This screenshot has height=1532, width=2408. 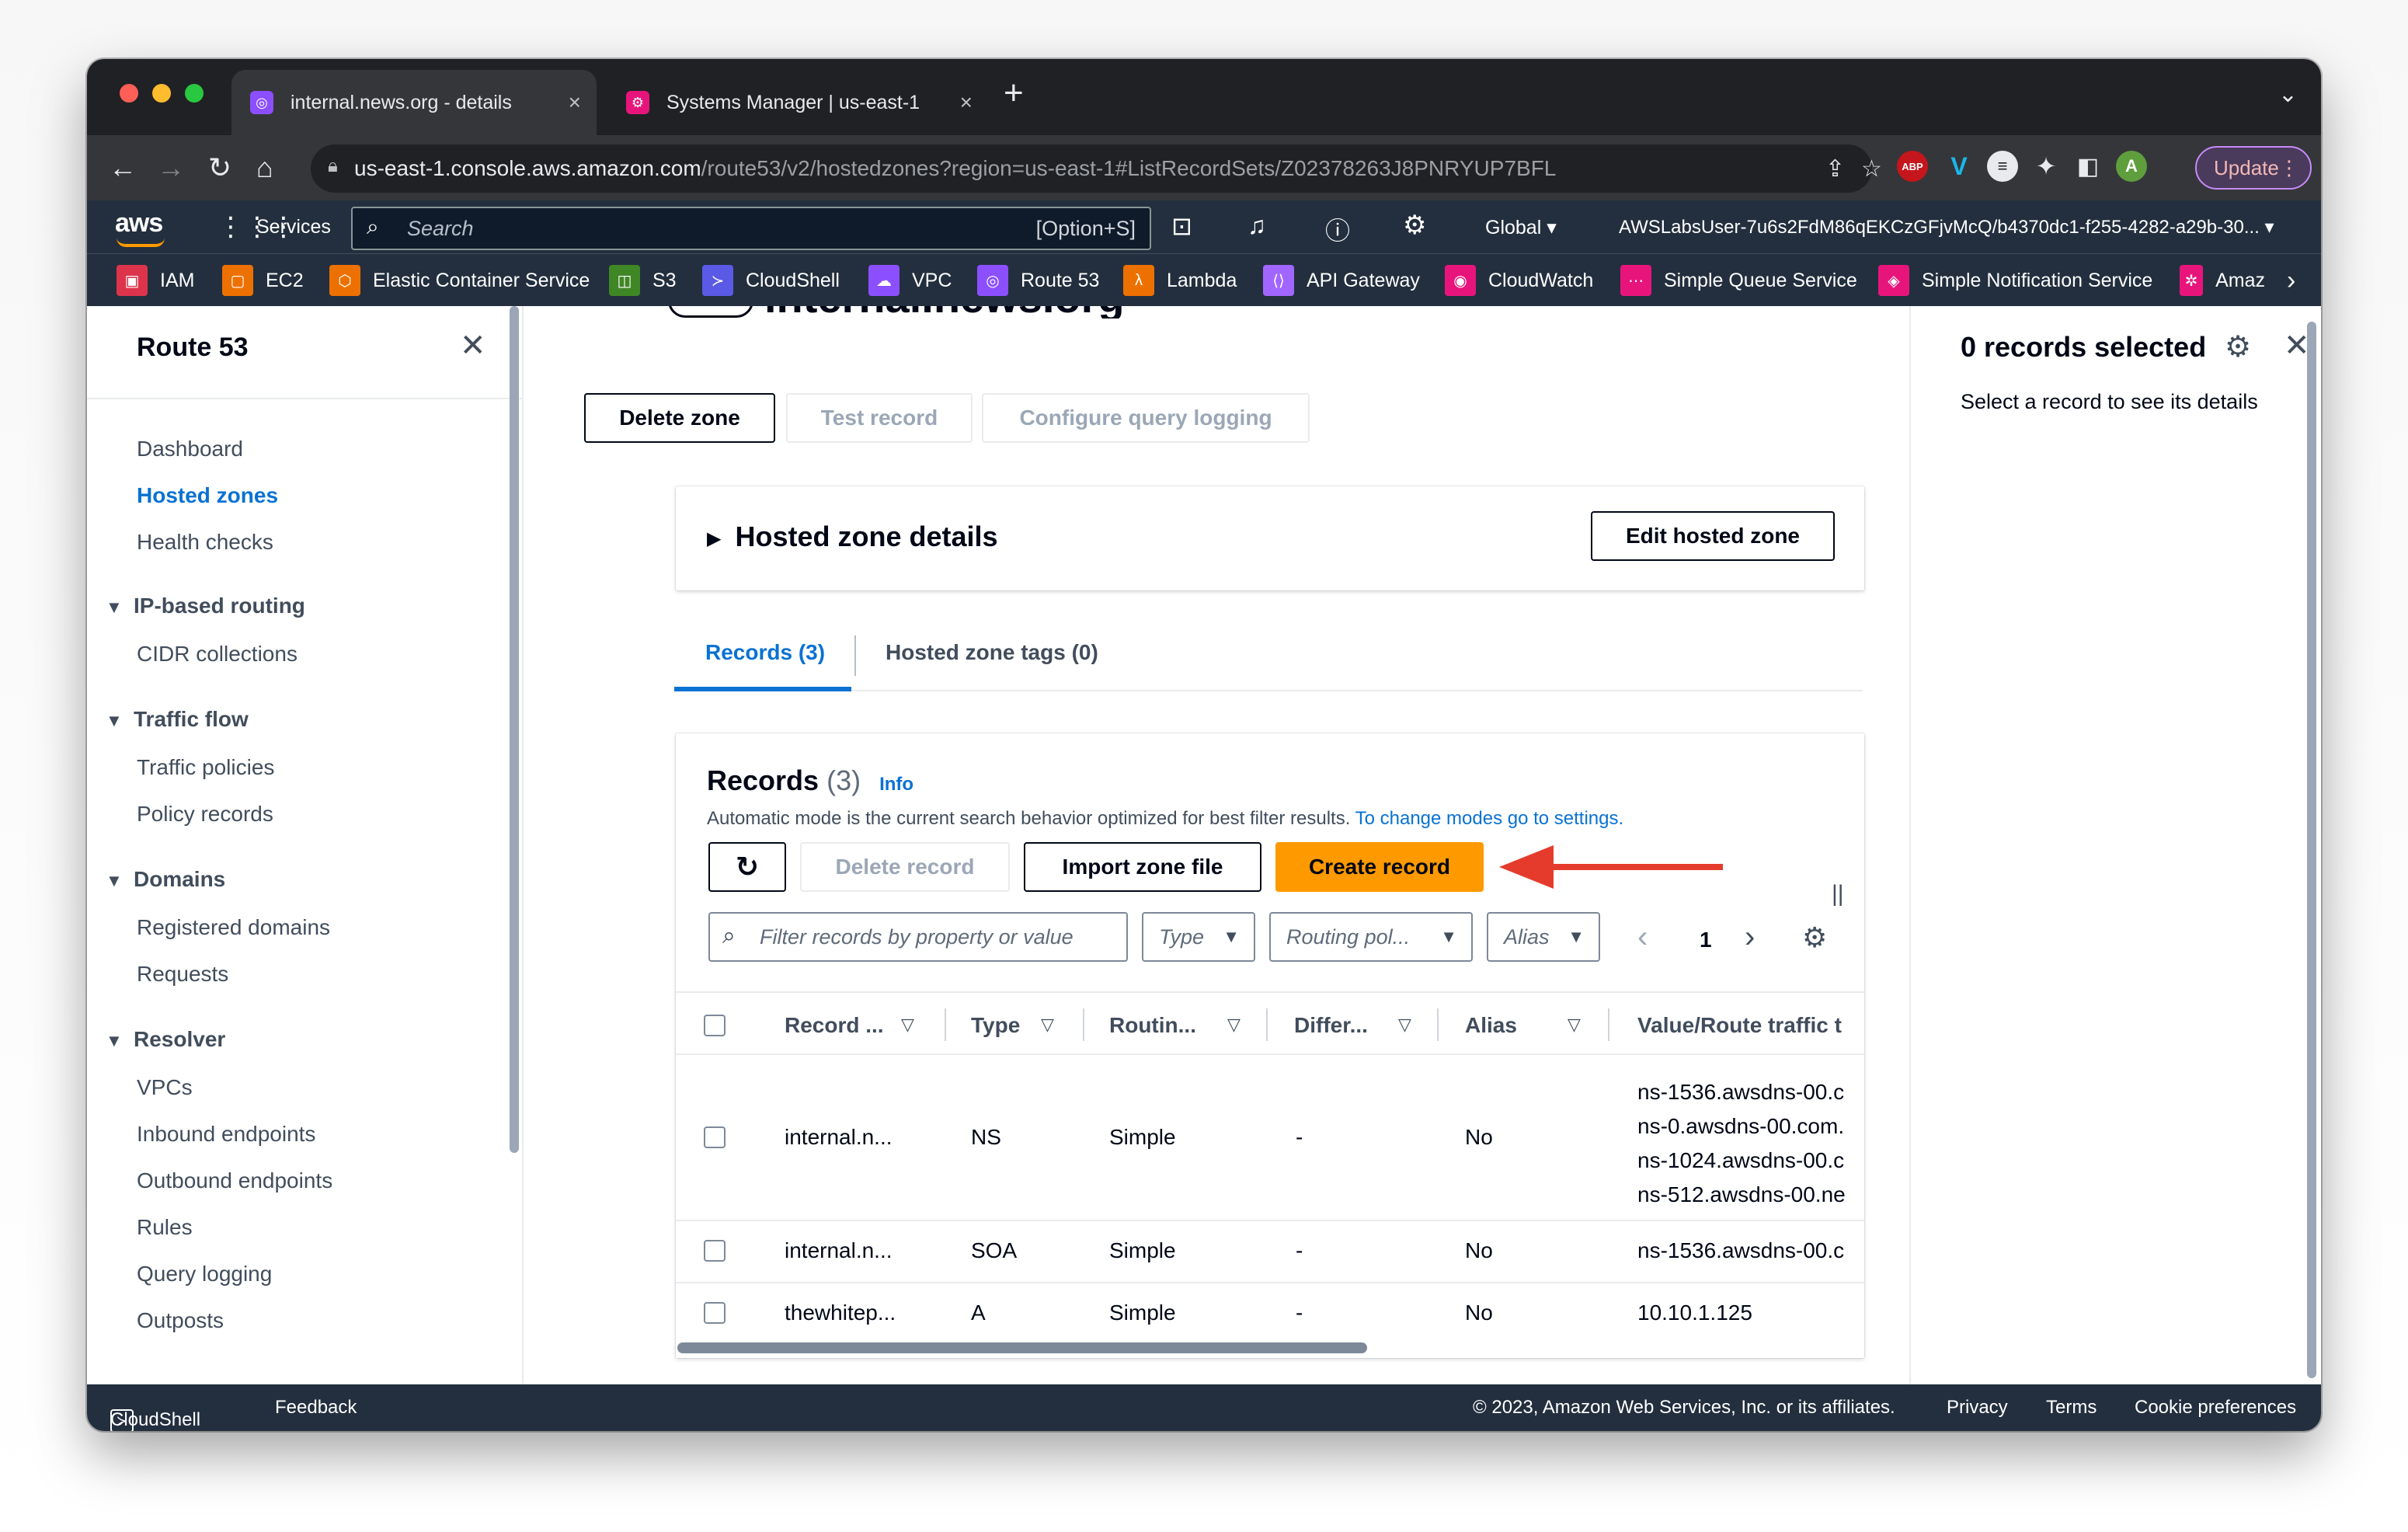 I want to click on sidebar-item-cidr-collections: CIDR collections, so click(x=217, y=655).